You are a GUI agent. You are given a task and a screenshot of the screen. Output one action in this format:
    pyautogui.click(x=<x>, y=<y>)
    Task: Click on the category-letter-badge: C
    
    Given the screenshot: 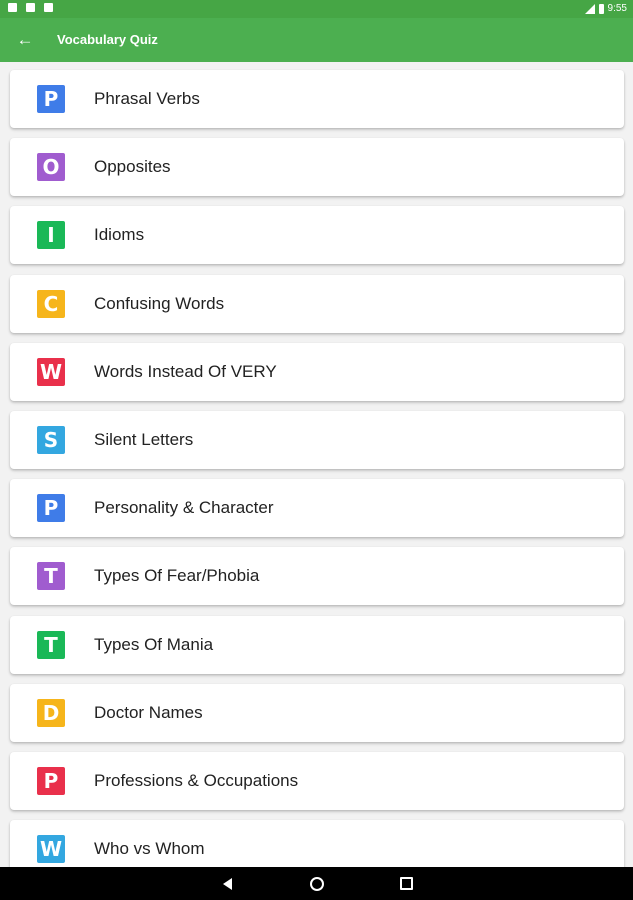 What is the action you would take?
    pyautogui.click(x=51, y=303)
    